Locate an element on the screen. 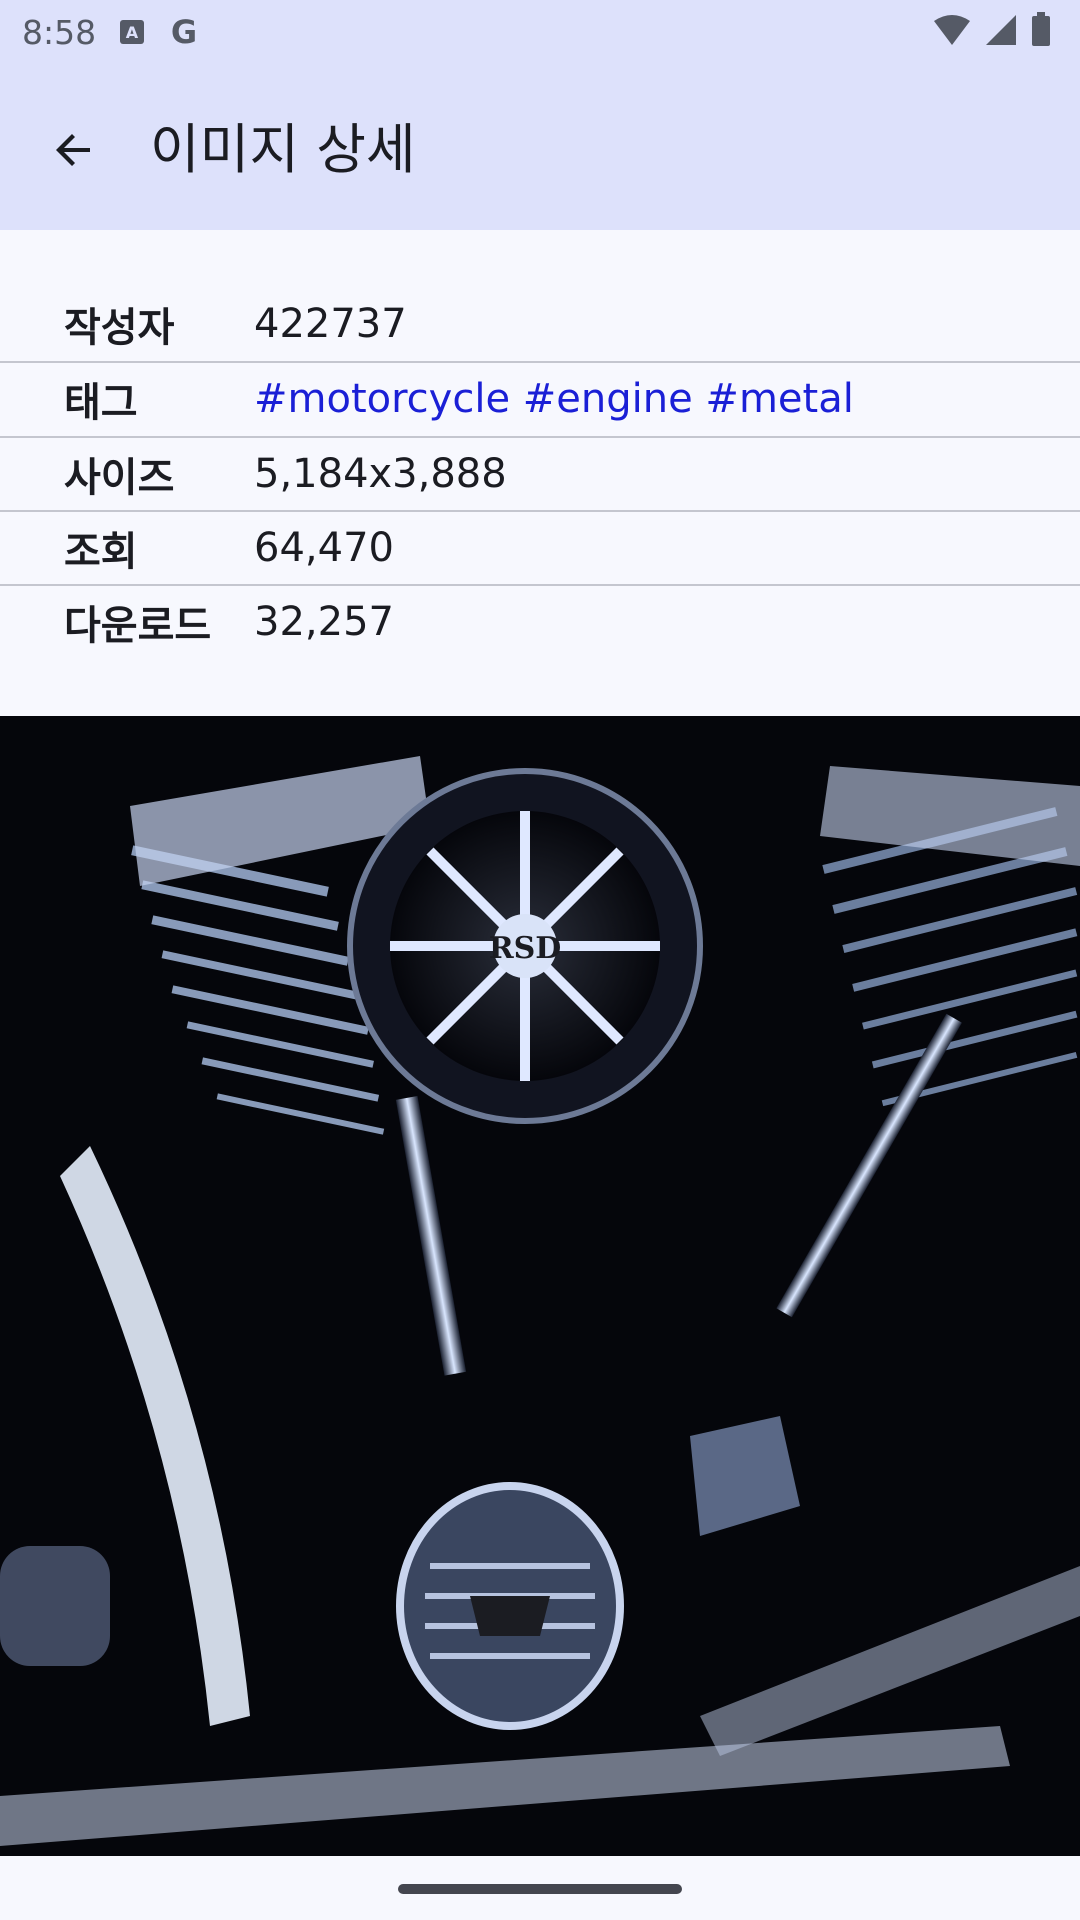  gesture-handle is located at coordinates (540, 1889).